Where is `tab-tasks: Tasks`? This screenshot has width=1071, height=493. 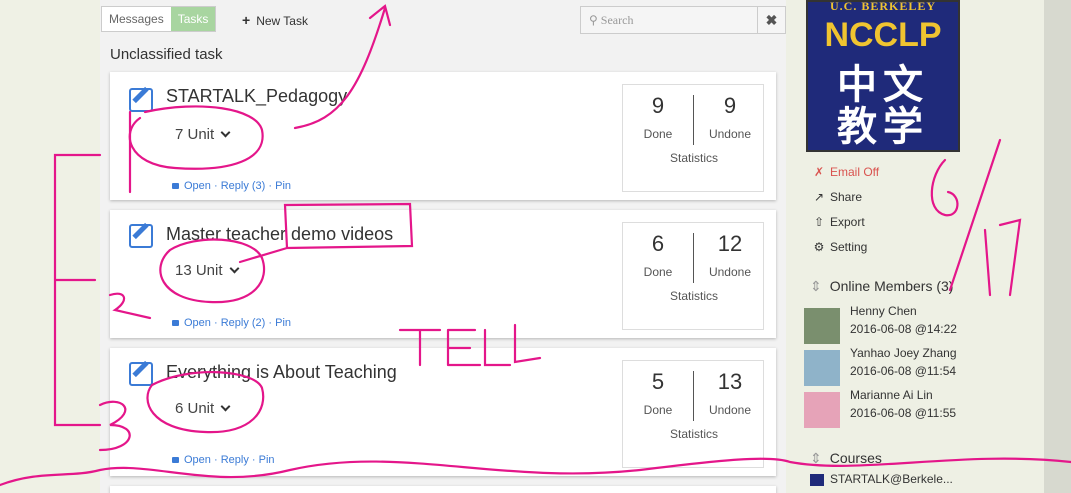 tab-tasks: Tasks is located at coordinates (193, 19).